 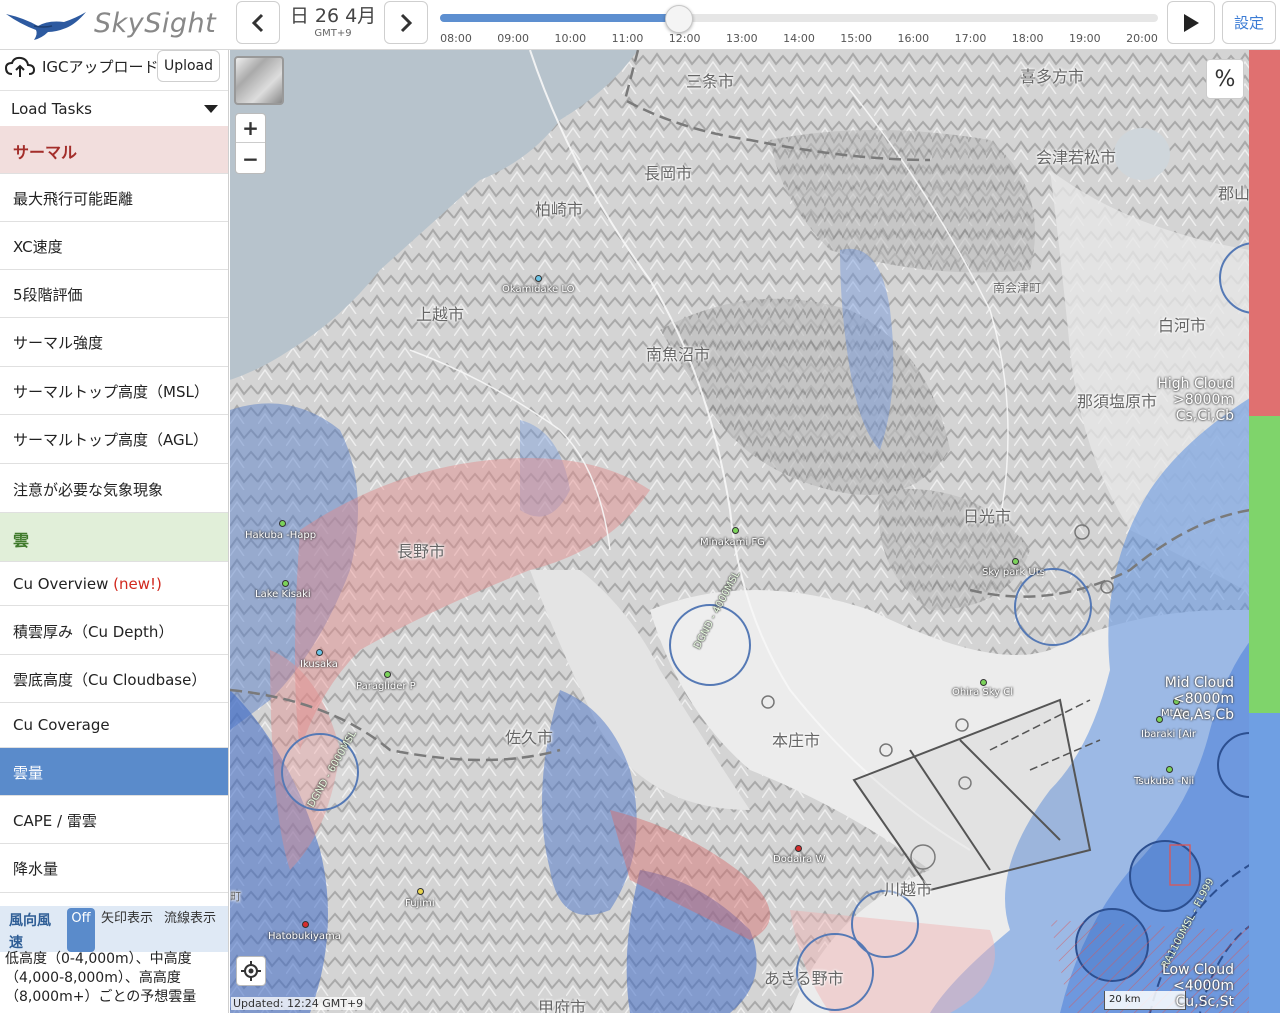 I want to click on menu-thermal-top-agl: サーマルトップ高度（AGL）, so click(x=114, y=439).